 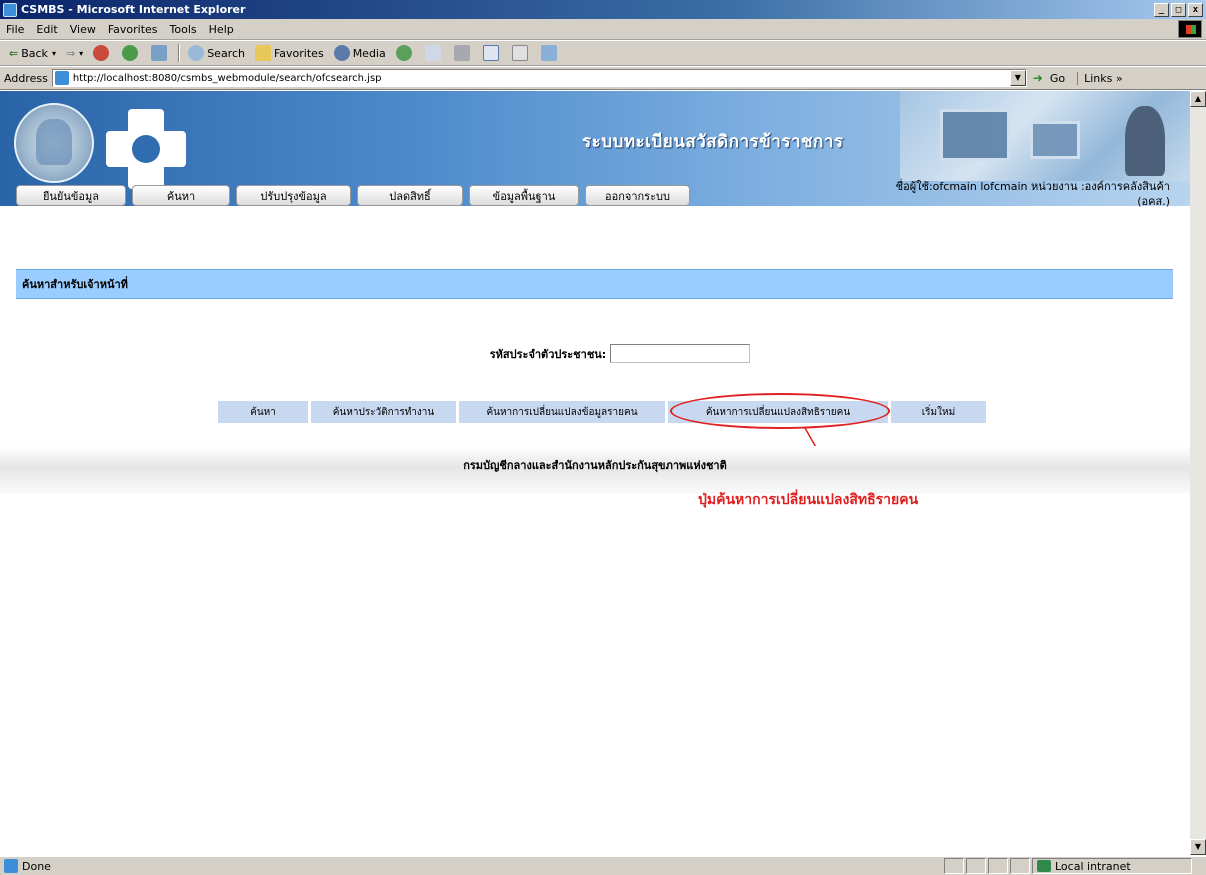 I want to click on discuss-icon, so click(x=519, y=53).